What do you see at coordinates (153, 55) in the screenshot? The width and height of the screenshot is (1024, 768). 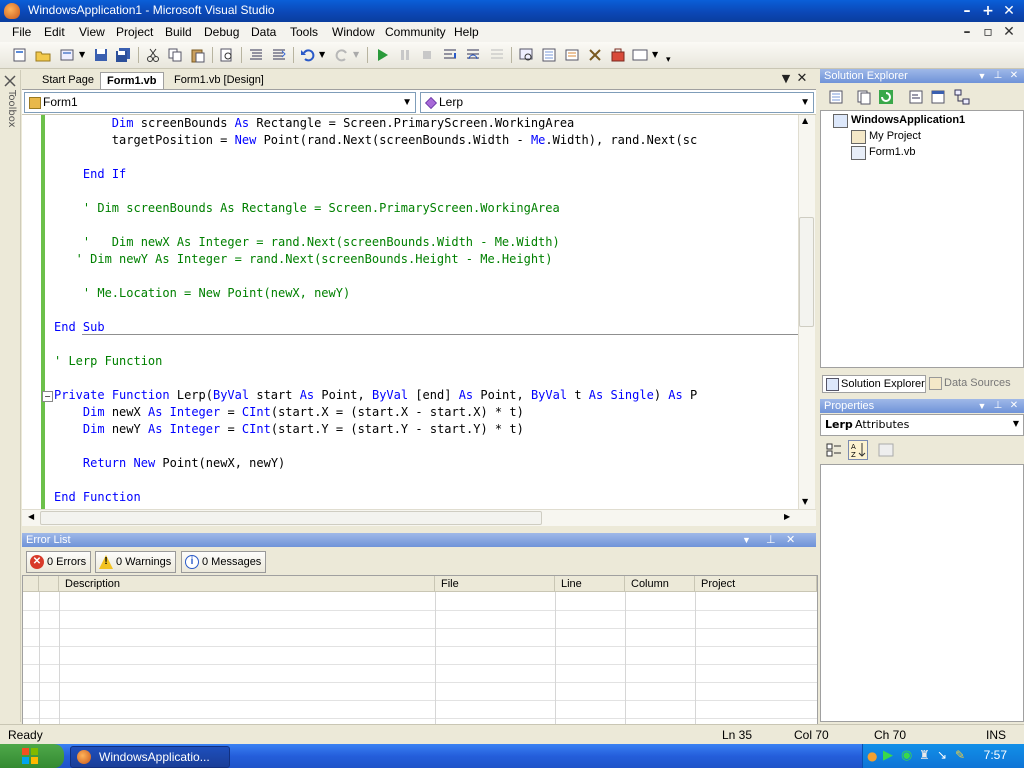 I see `cut-icon` at bounding box center [153, 55].